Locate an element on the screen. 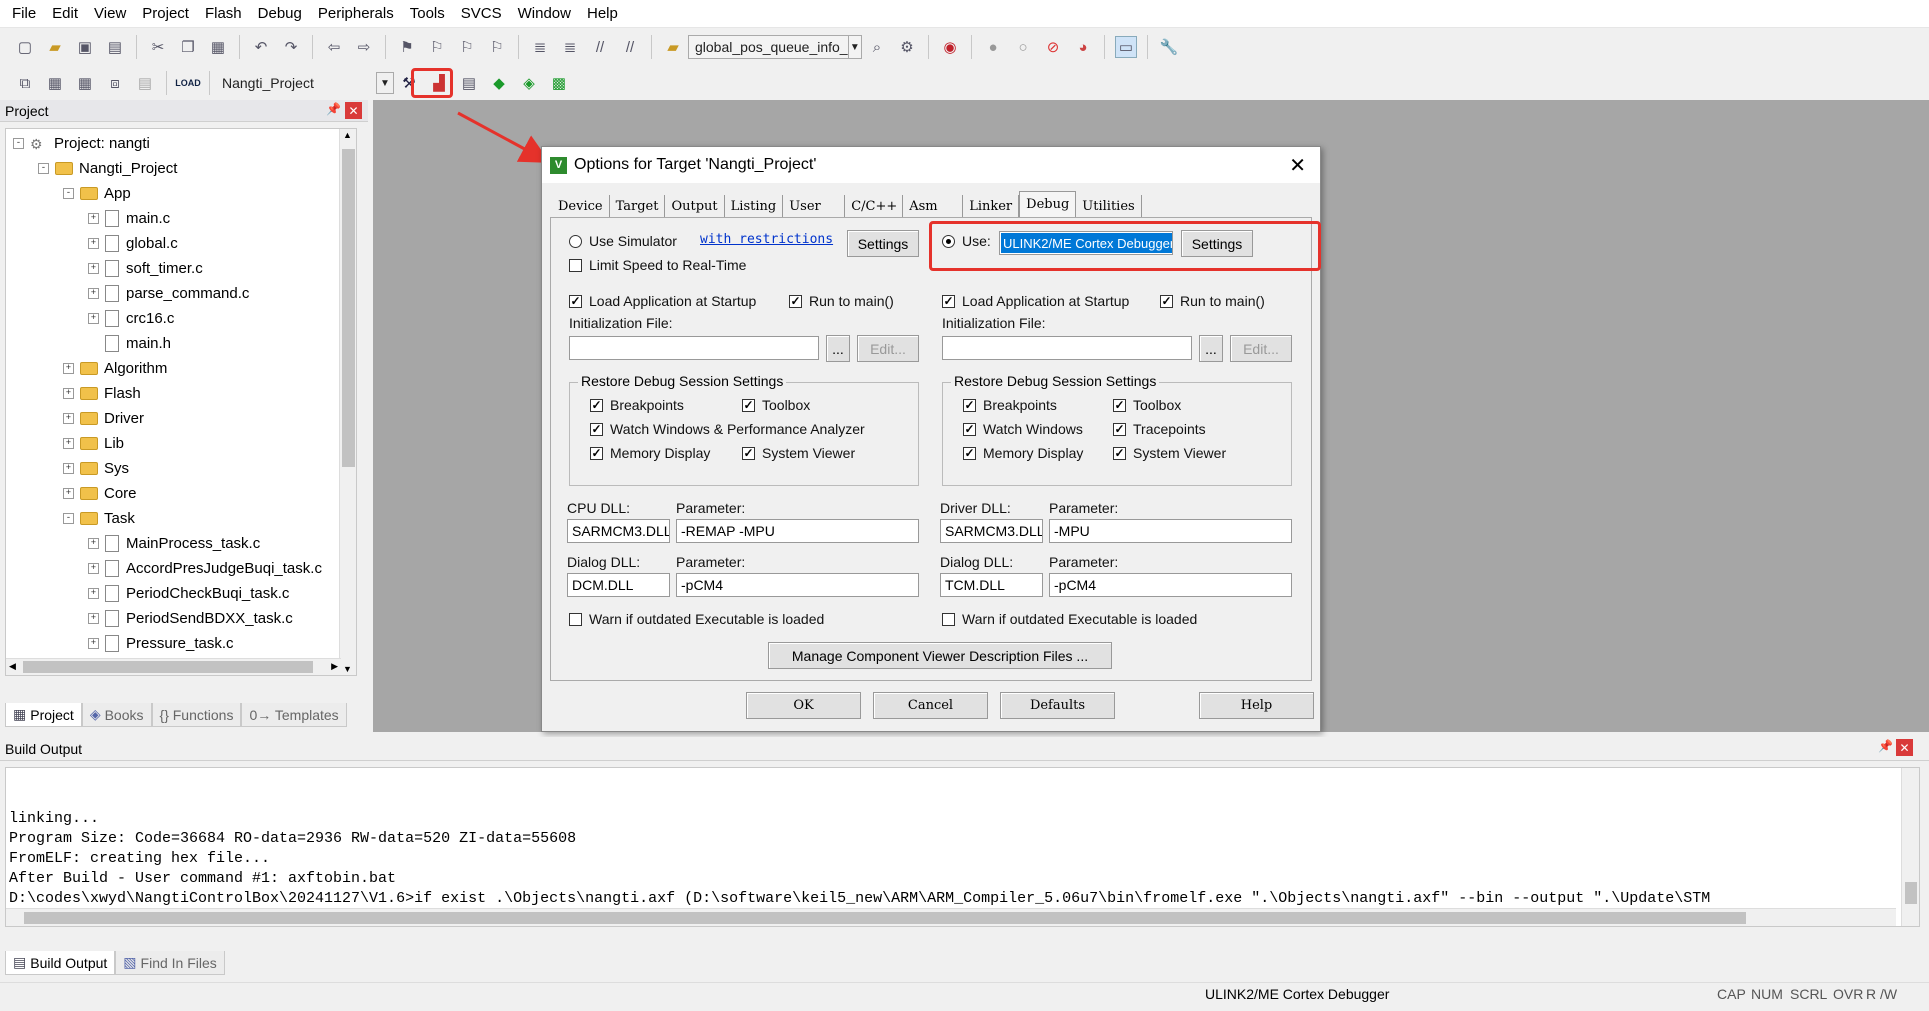 Image resolution: width=1929 pixels, height=1011 pixels. driver-dll-input: SARMCM3.DLL is located at coordinates (991, 531).